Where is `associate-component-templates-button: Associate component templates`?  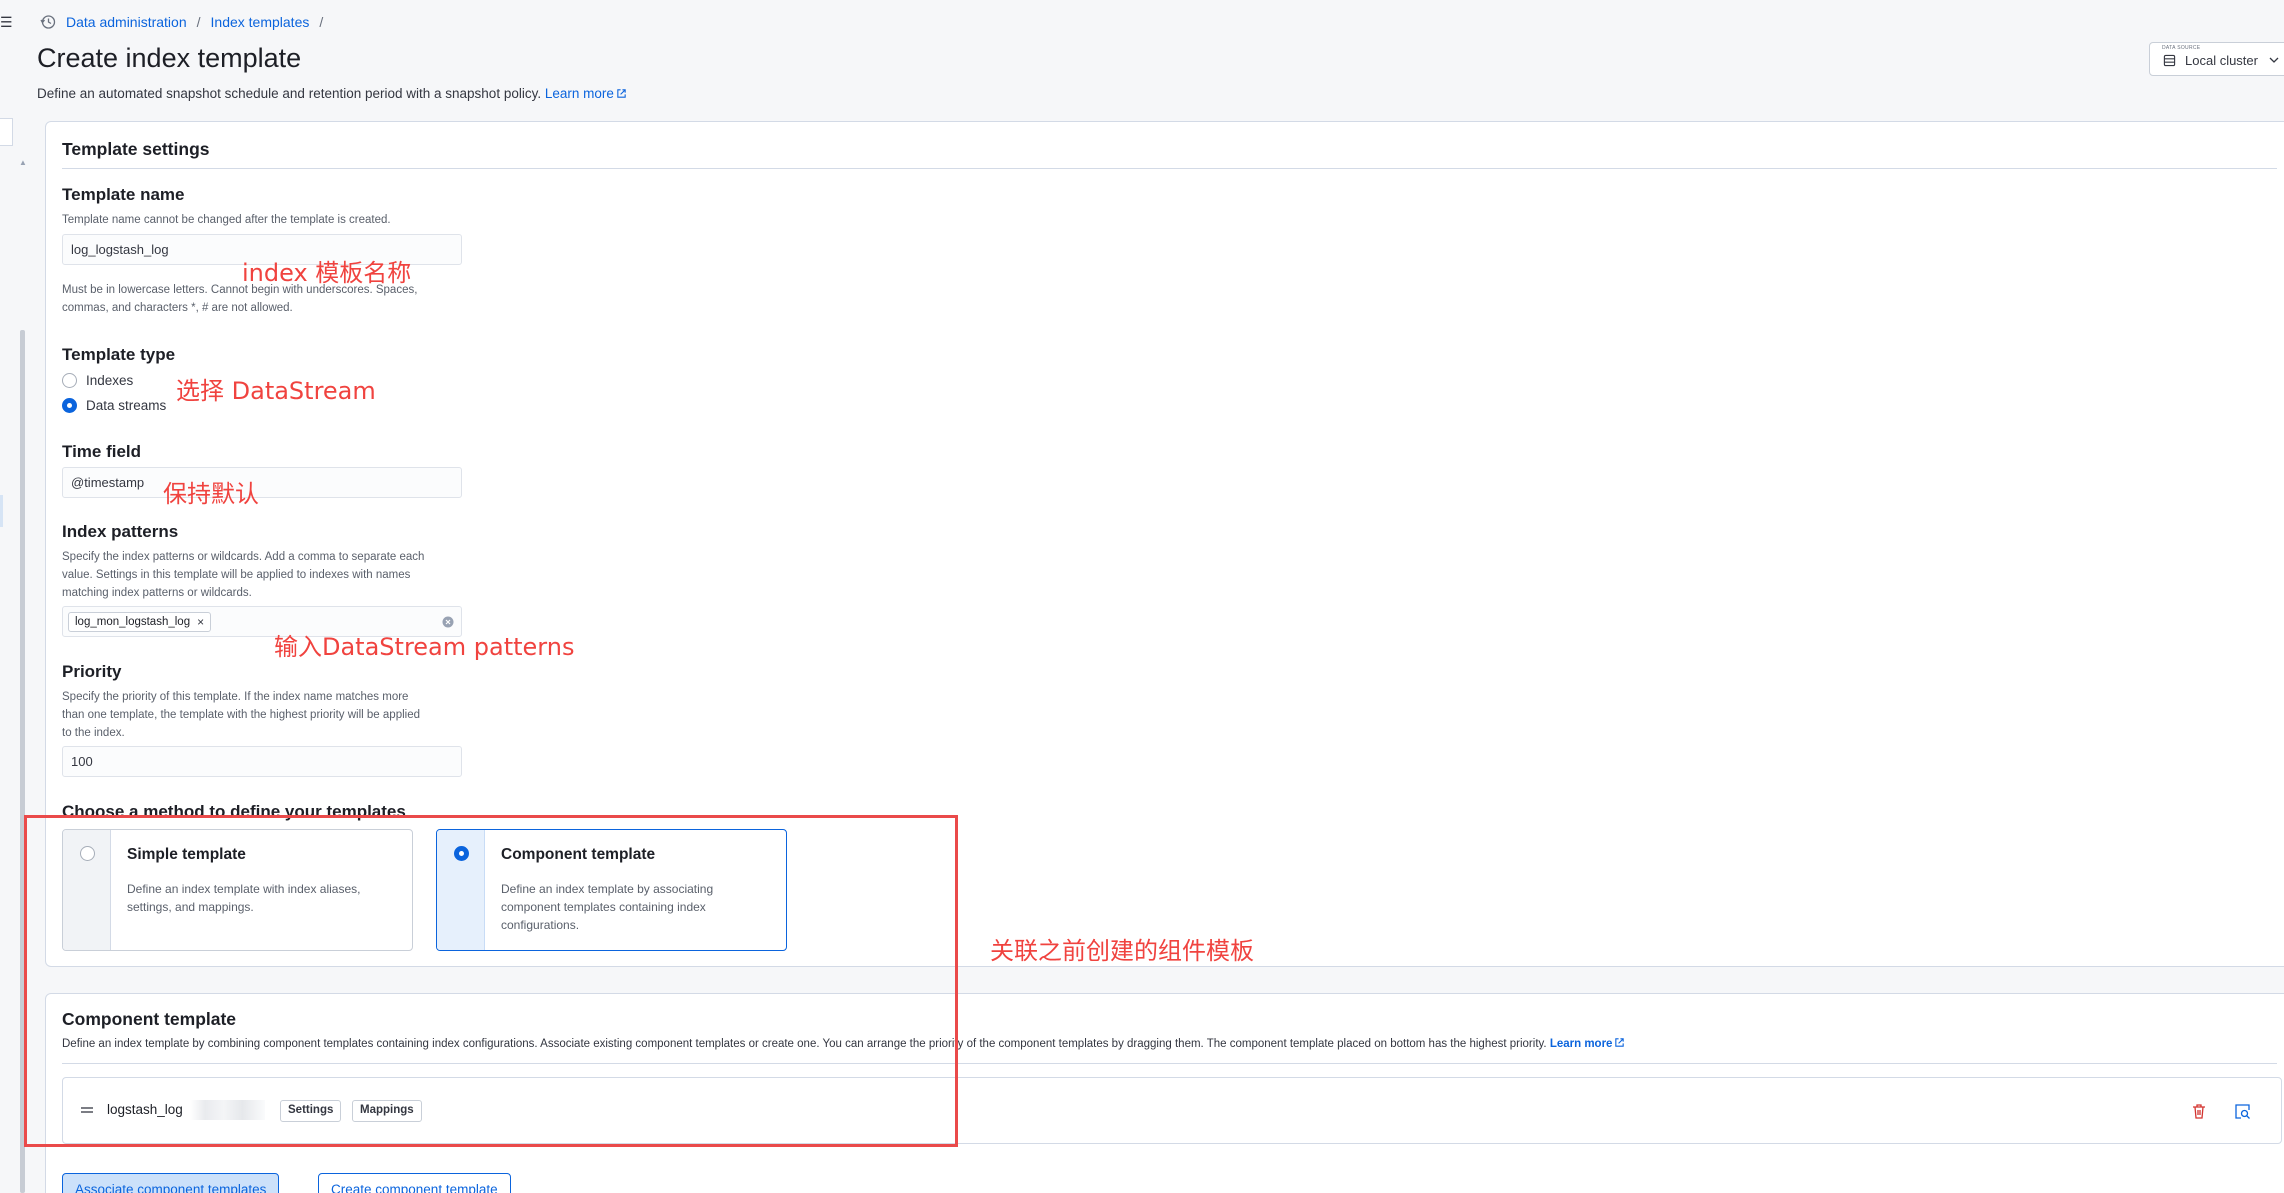 associate-component-templates-button: Associate component templates is located at coordinates (171, 1183).